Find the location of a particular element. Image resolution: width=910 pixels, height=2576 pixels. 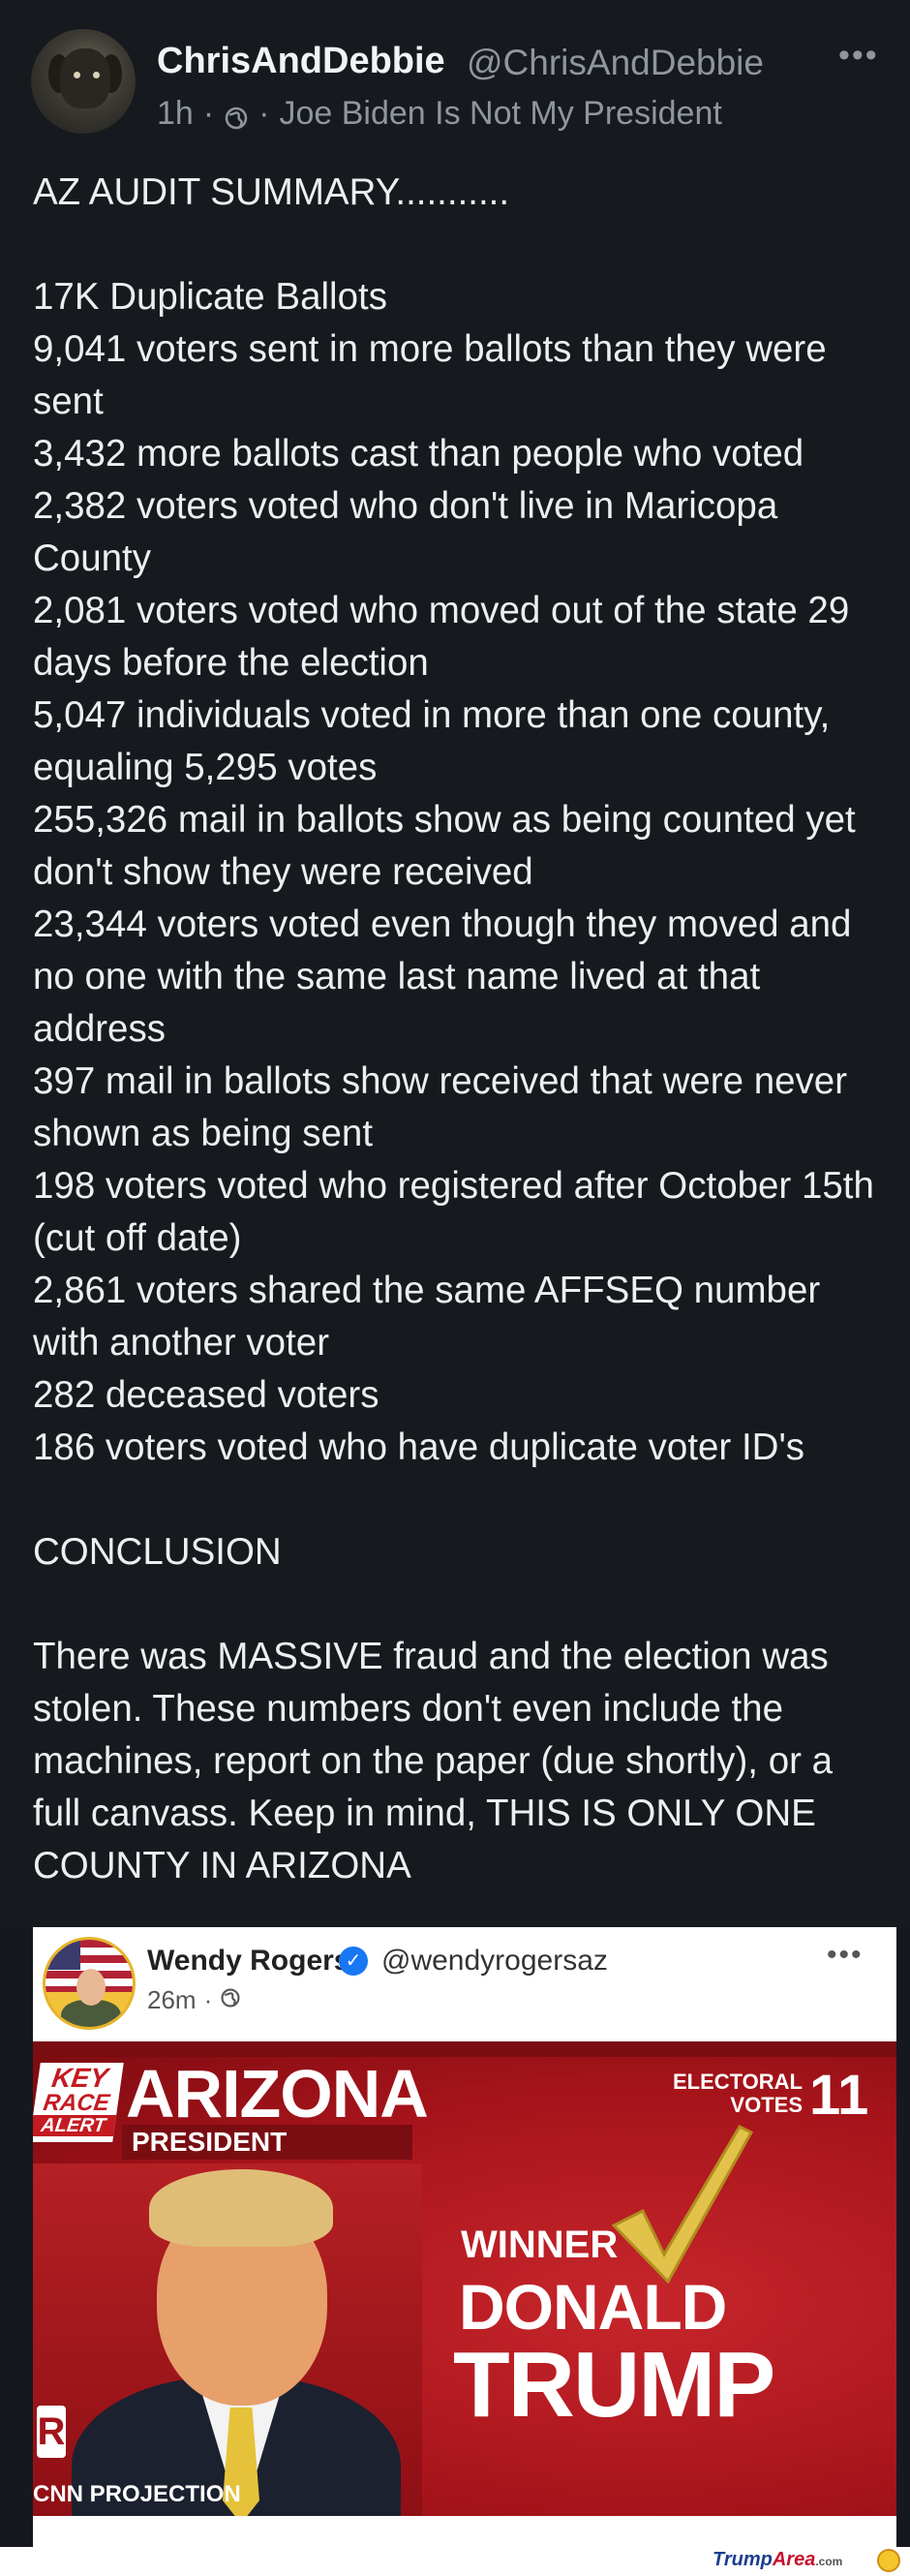

watermark-brand-a: Trump is located at coordinates (743, 2559).